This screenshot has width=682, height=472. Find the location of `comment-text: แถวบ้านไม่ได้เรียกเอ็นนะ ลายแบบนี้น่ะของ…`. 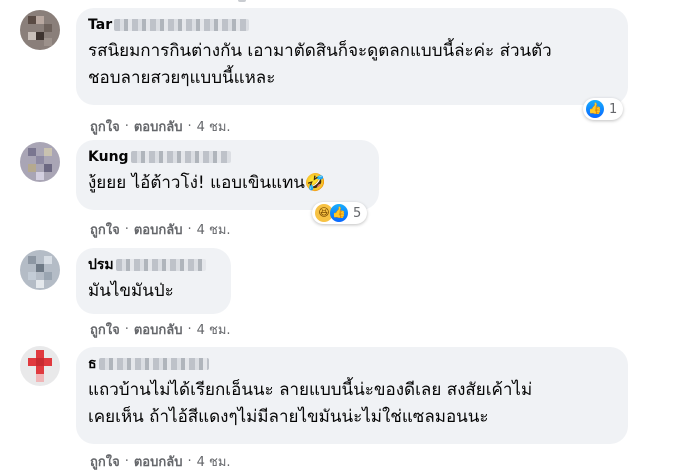

comment-text: แถวบ้านไม่ได้เรียกเอ็นนะ ลายแบบนี้น่ะของ… is located at coordinates (310, 403).